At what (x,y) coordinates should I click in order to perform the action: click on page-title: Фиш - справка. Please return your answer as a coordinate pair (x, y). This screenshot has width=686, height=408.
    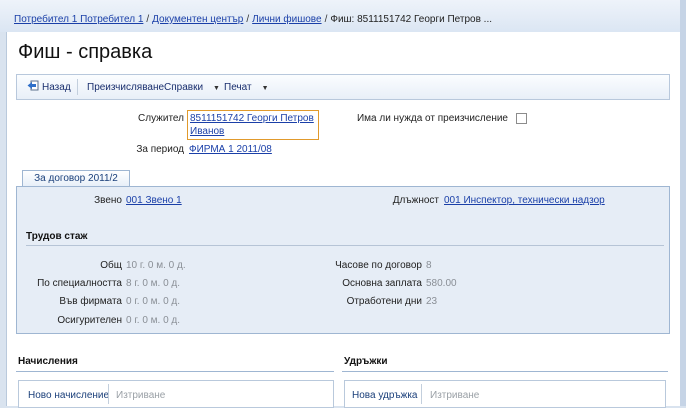
    Looking at the image, I should click on (85, 52).